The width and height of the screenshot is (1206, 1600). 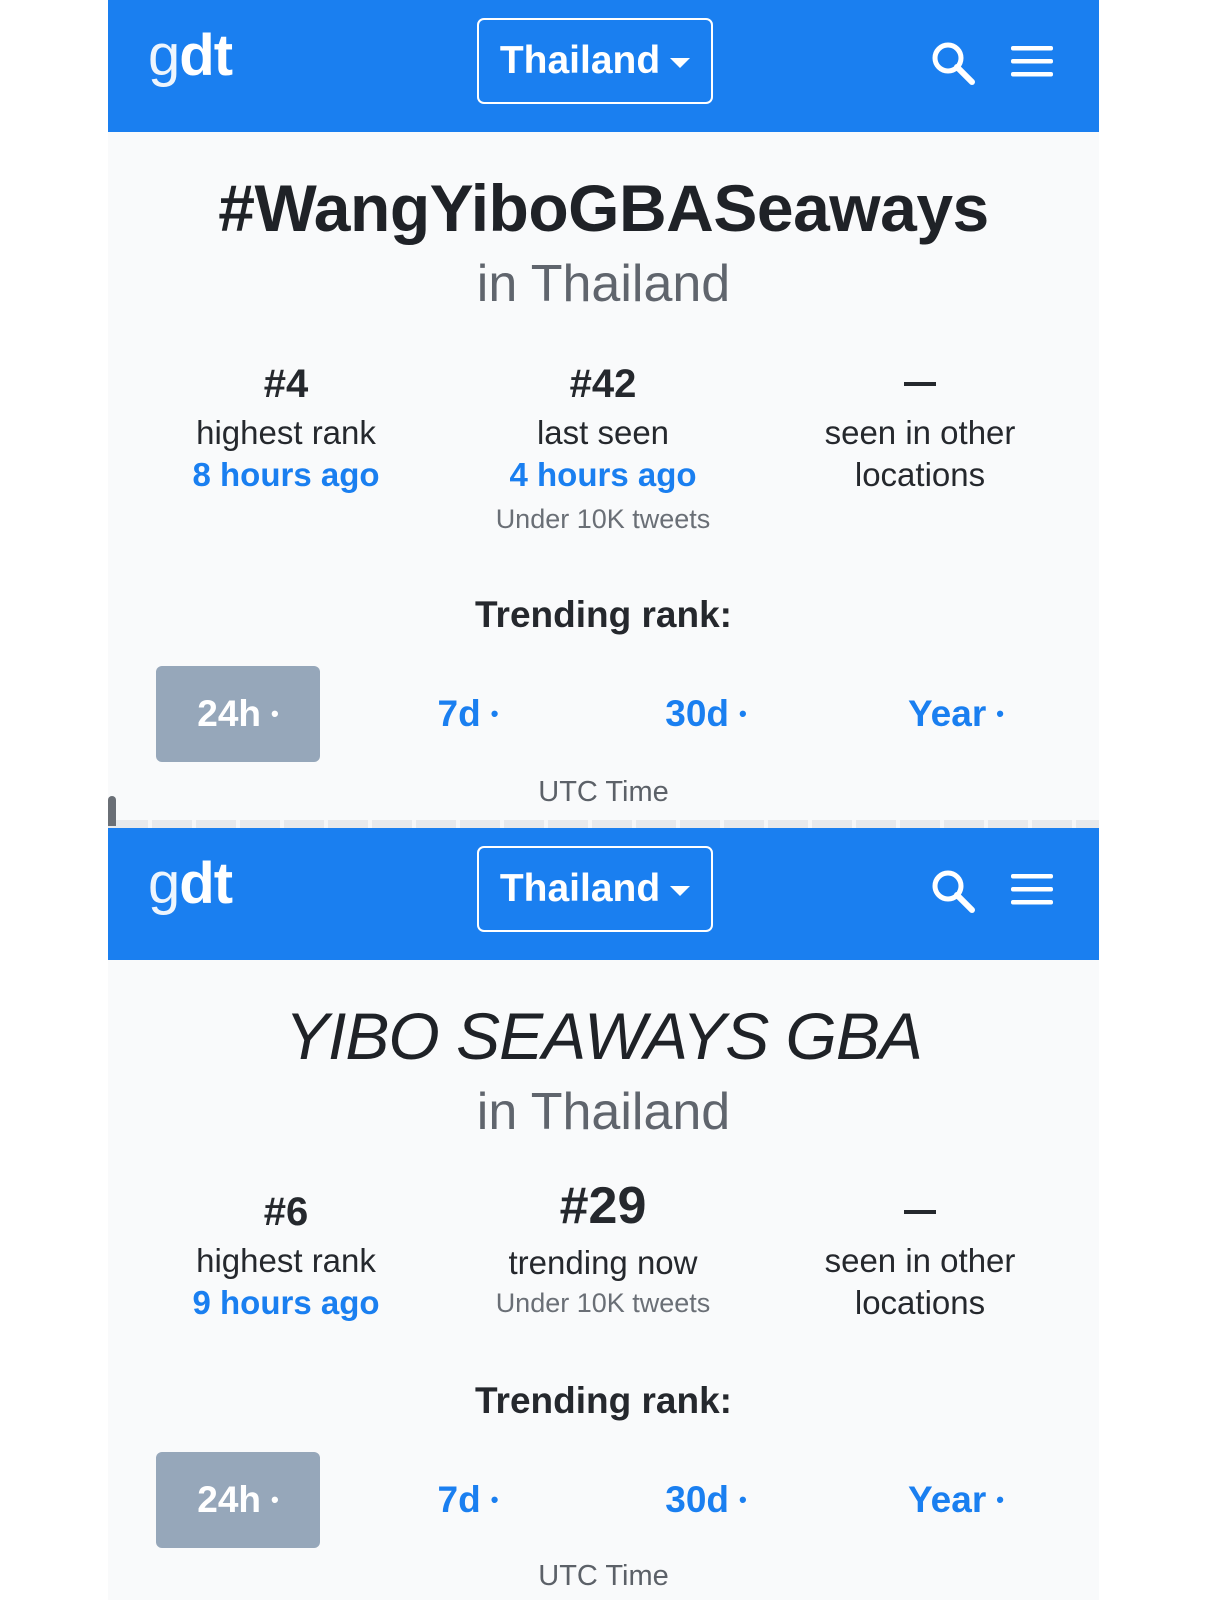 I want to click on highest-rank-value: #4, so click(x=286, y=384).